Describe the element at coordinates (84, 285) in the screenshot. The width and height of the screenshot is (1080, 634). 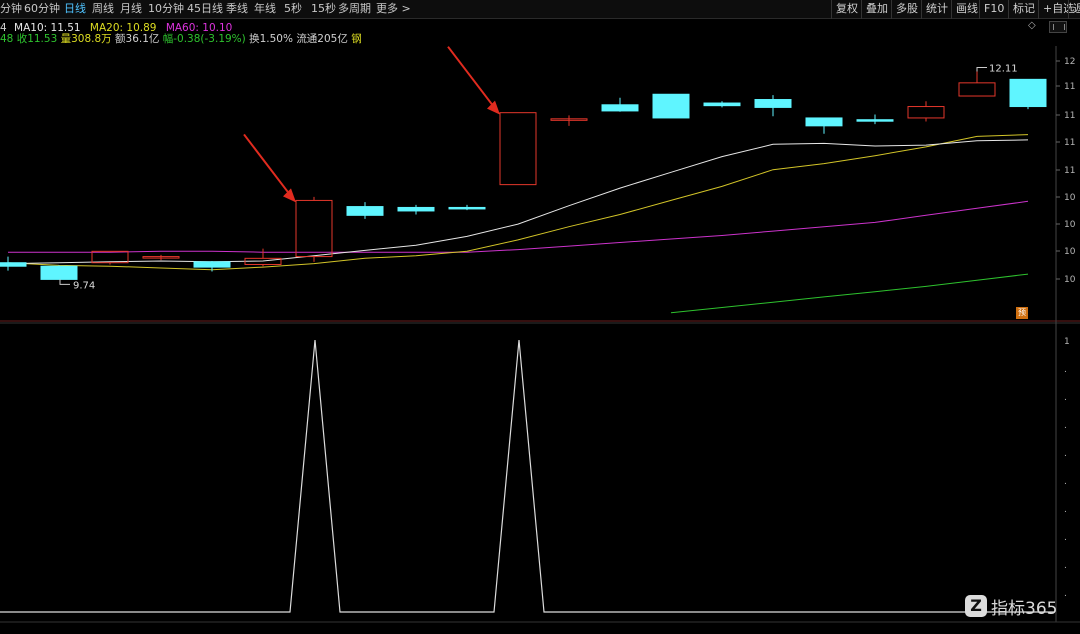
I see `low-price-label: 9.74` at that location.